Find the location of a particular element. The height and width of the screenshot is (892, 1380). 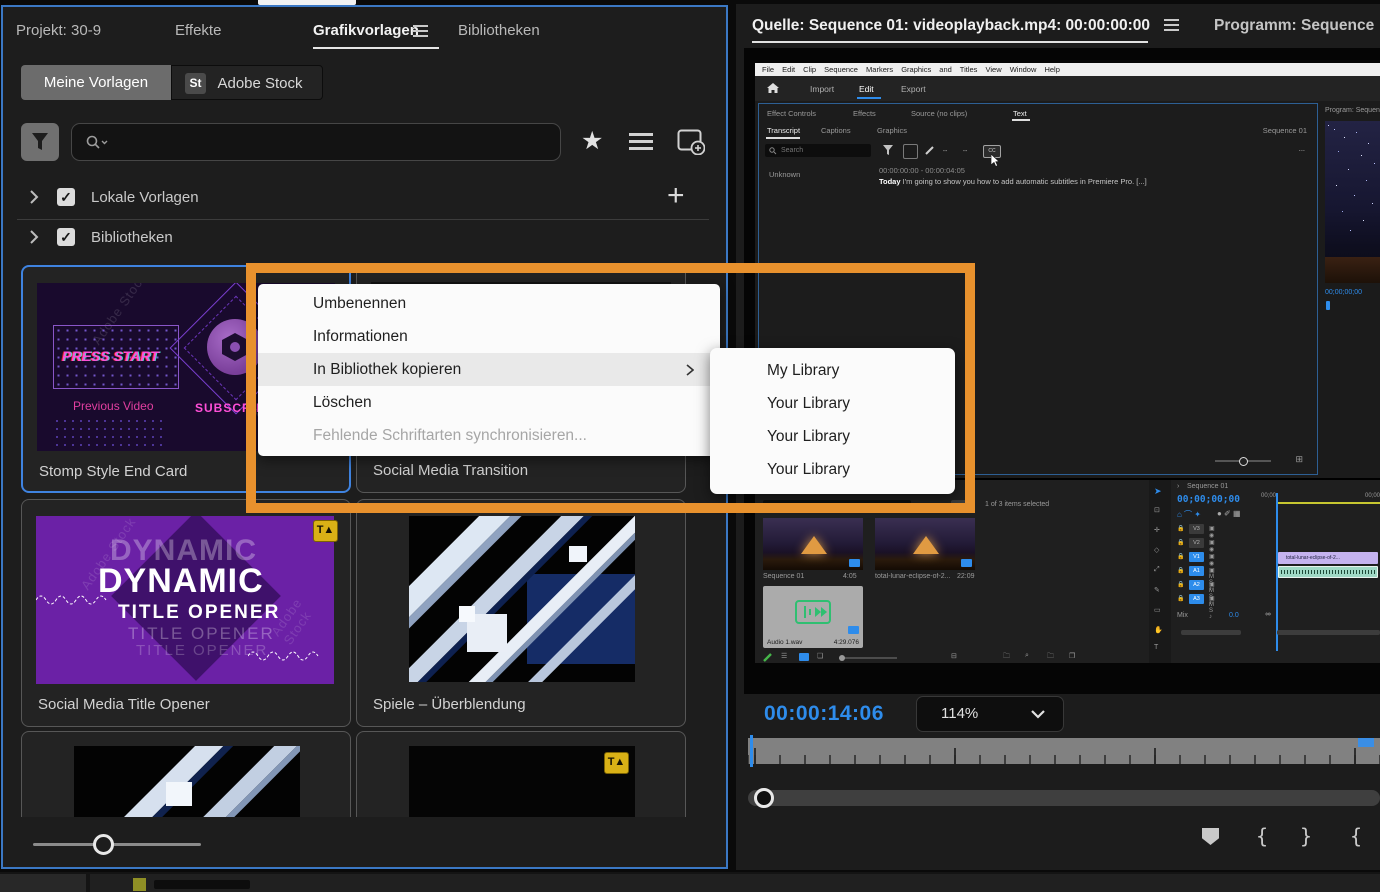

hand-icon: ✋ is located at coordinates (1158, 630).